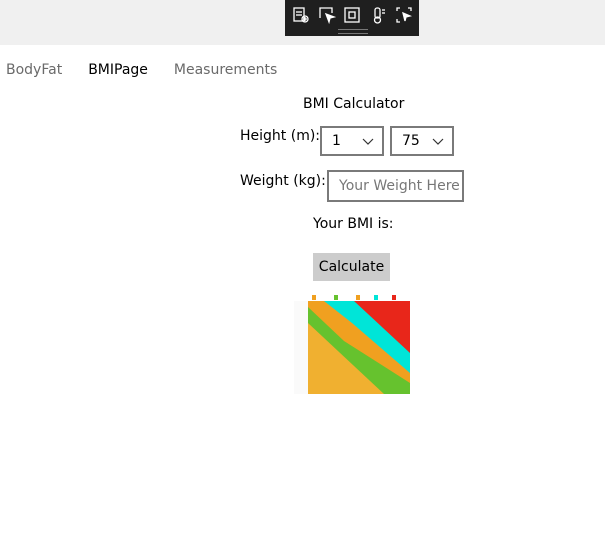 Image resolution: width=605 pixels, height=540 pixels. I want to click on height-centimeters-combobox: 75, so click(422, 141).